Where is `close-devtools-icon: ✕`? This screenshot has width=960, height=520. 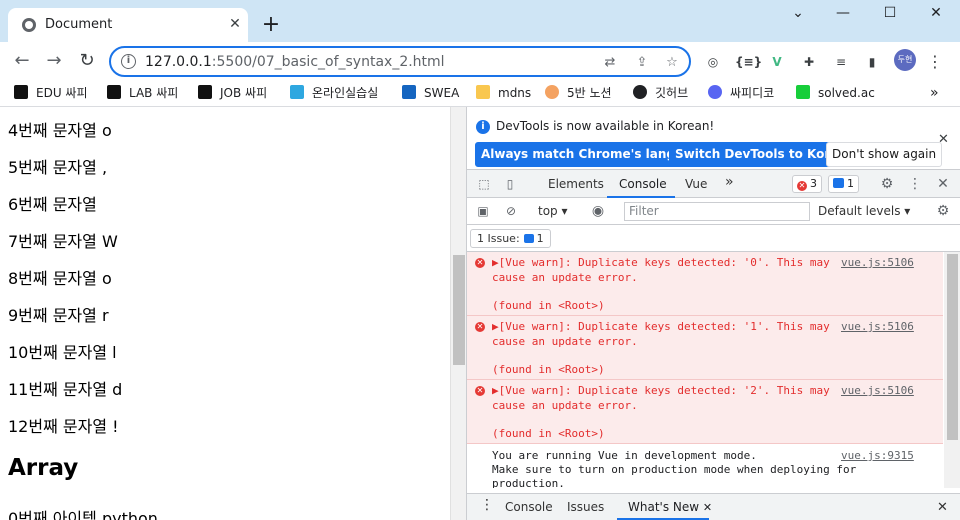
close-devtools-icon: ✕ is located at coordinates (943, 184).